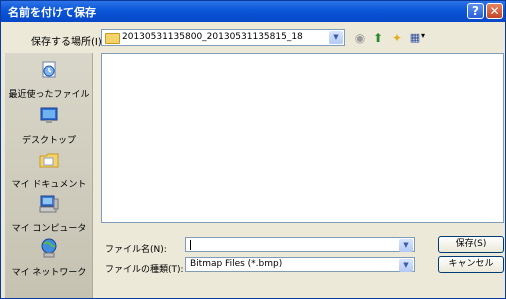 This screenshot has height=299, width=506. What do you see at coordinates (49, 273) in the screenshot?
I see `place-label: マイ ネットワーク` at bounding box center [49, 273].